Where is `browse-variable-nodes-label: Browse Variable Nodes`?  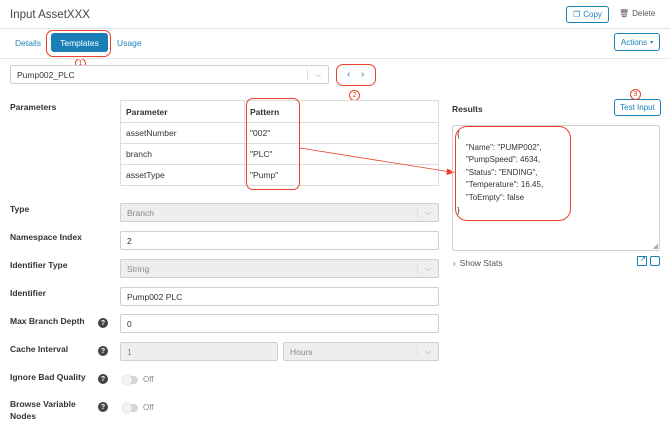 browse-variable-nodes-label: Browse Variable Nodes is located at coordinates (43, 410).